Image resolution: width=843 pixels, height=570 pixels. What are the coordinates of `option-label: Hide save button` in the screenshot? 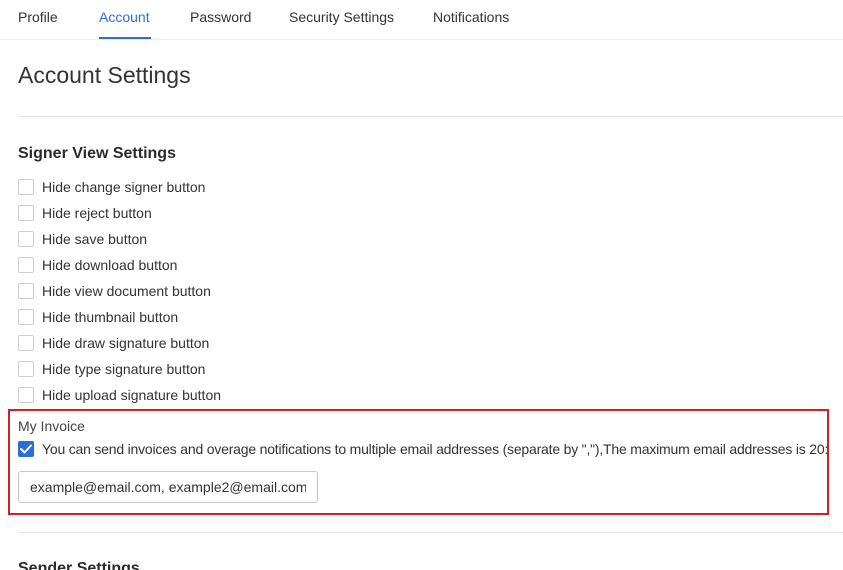 It's located at (95, 239).